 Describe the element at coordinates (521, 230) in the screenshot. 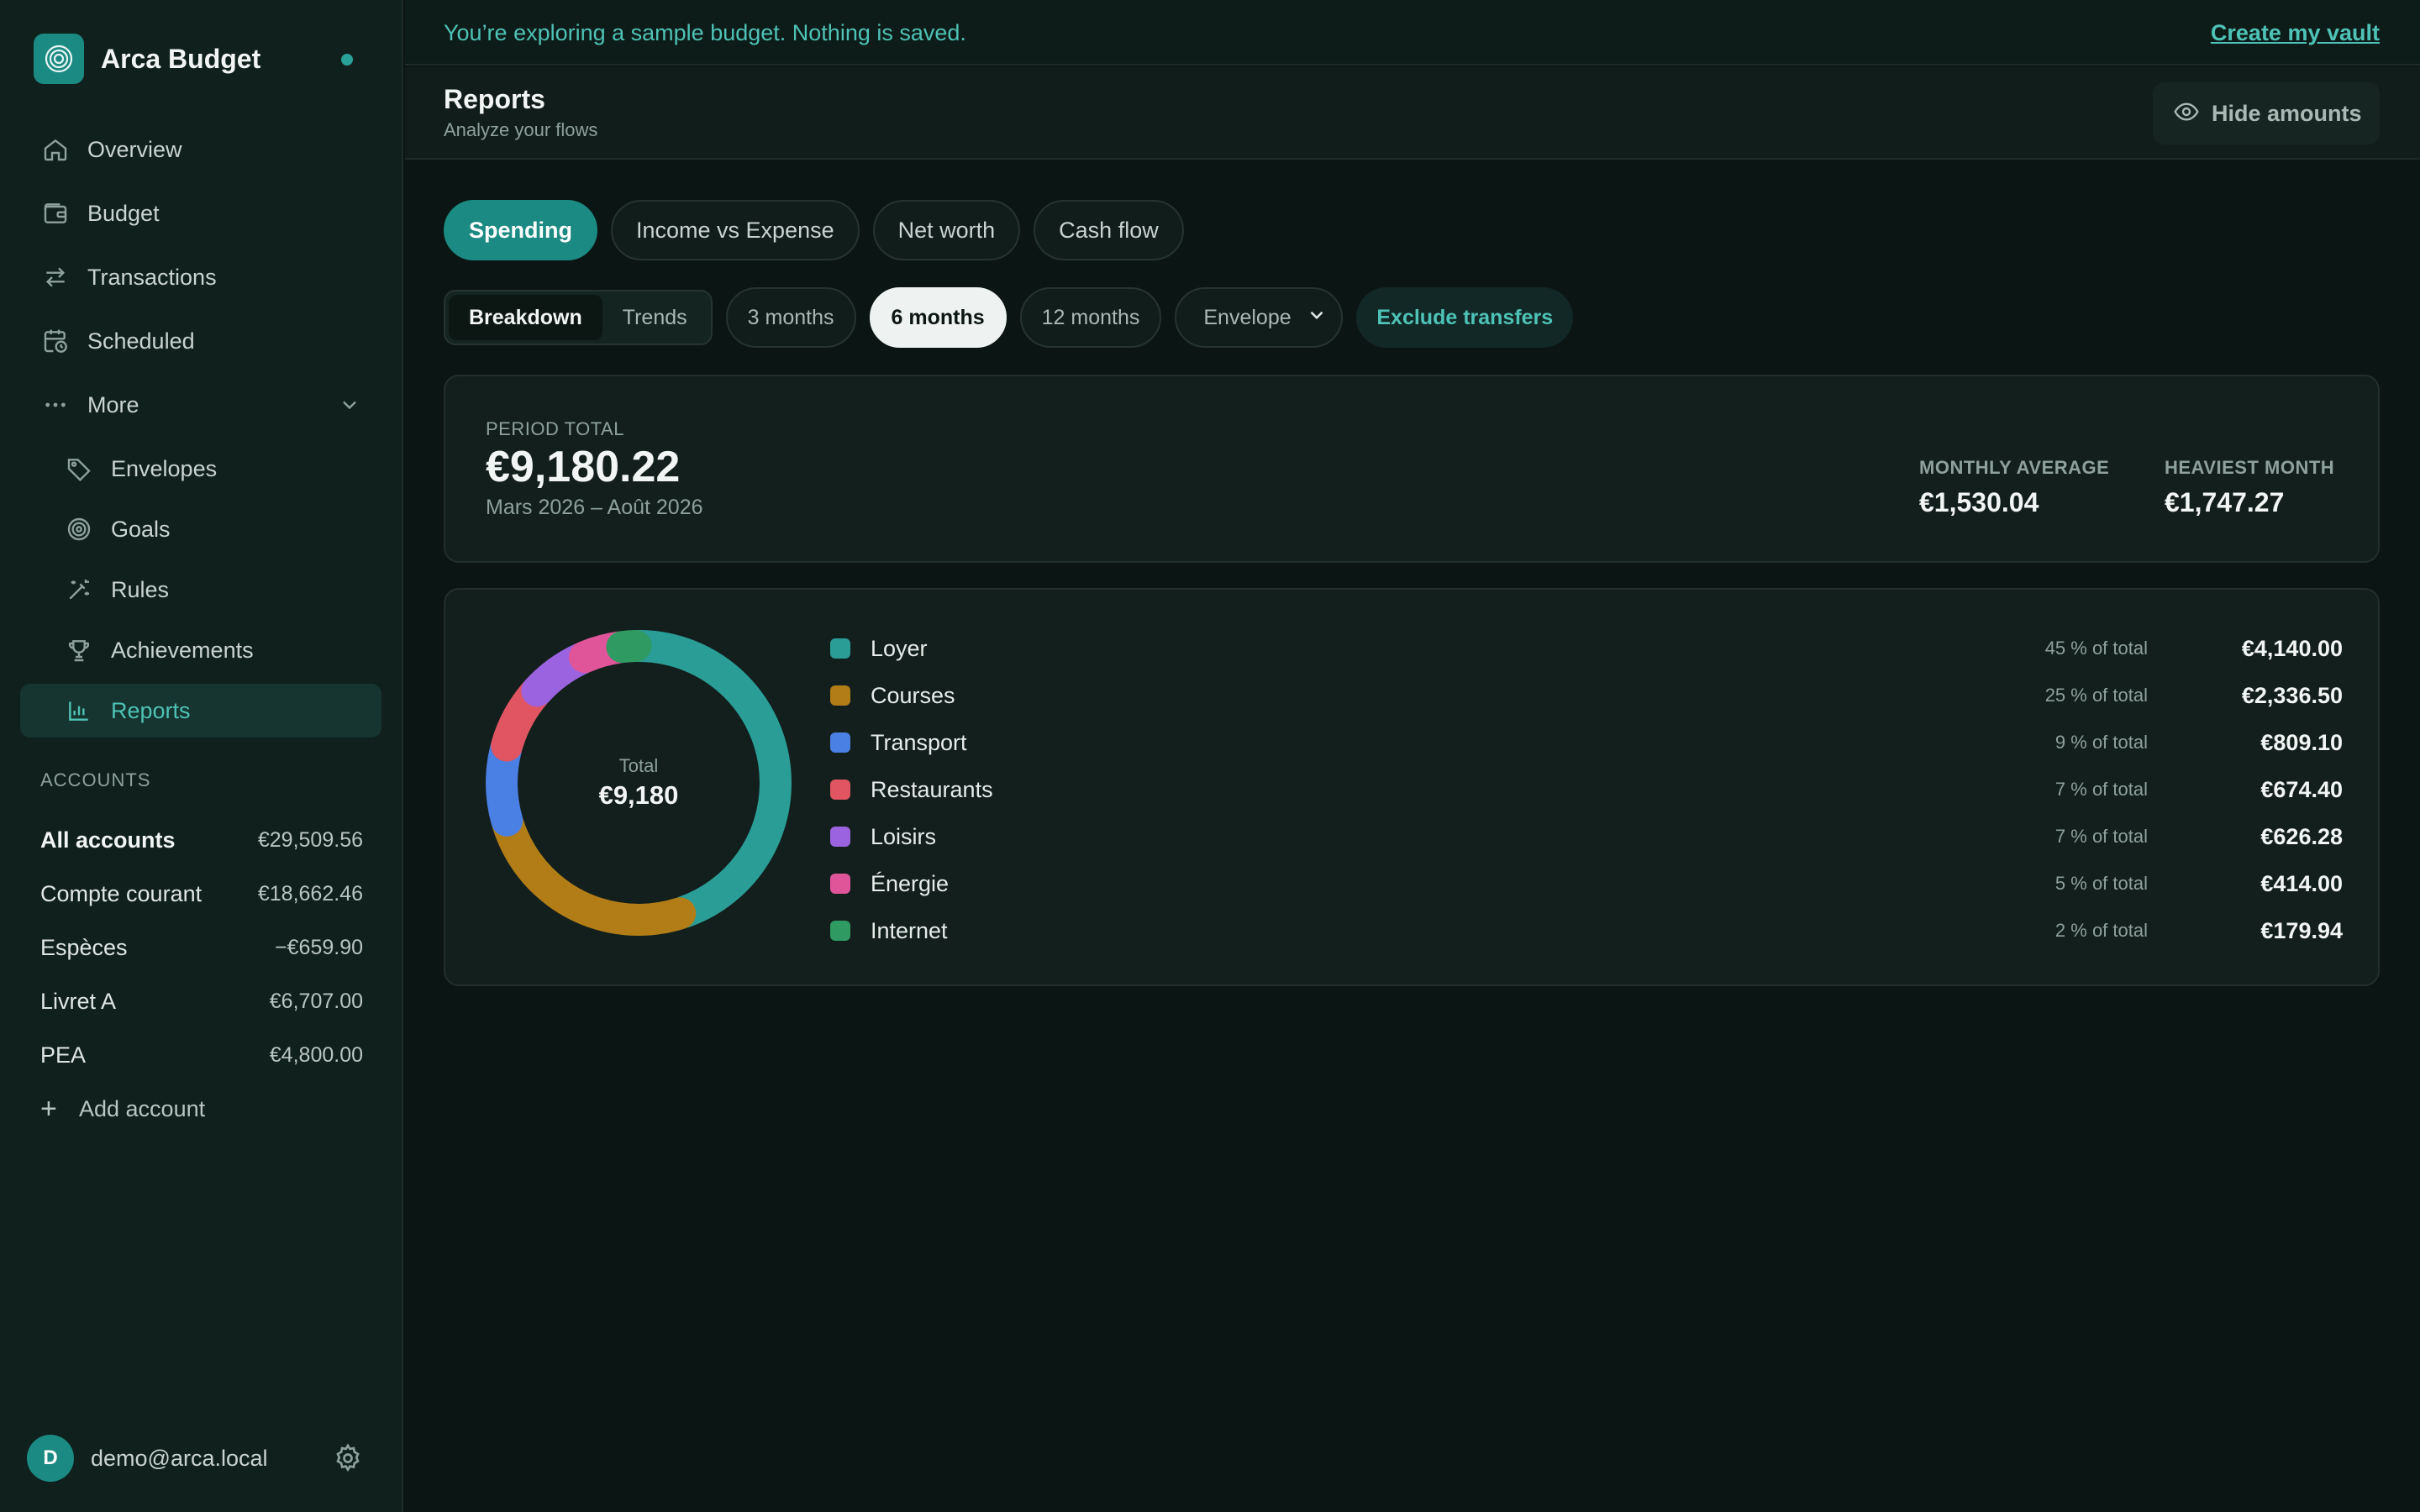

I see `tab-spending: Spending` at that location.